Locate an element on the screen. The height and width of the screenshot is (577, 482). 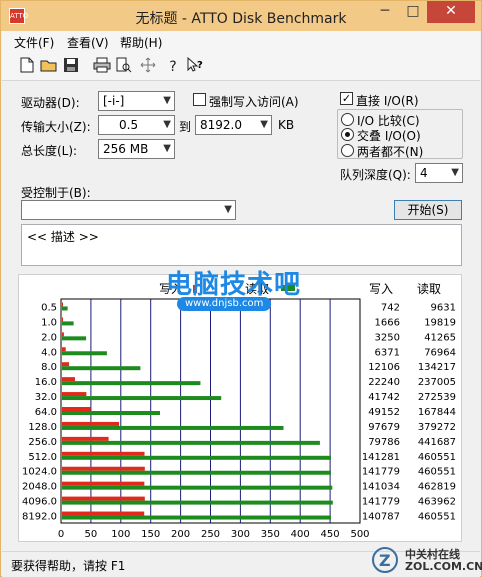
close-button: ✕ is located at coordinates (451, 12).